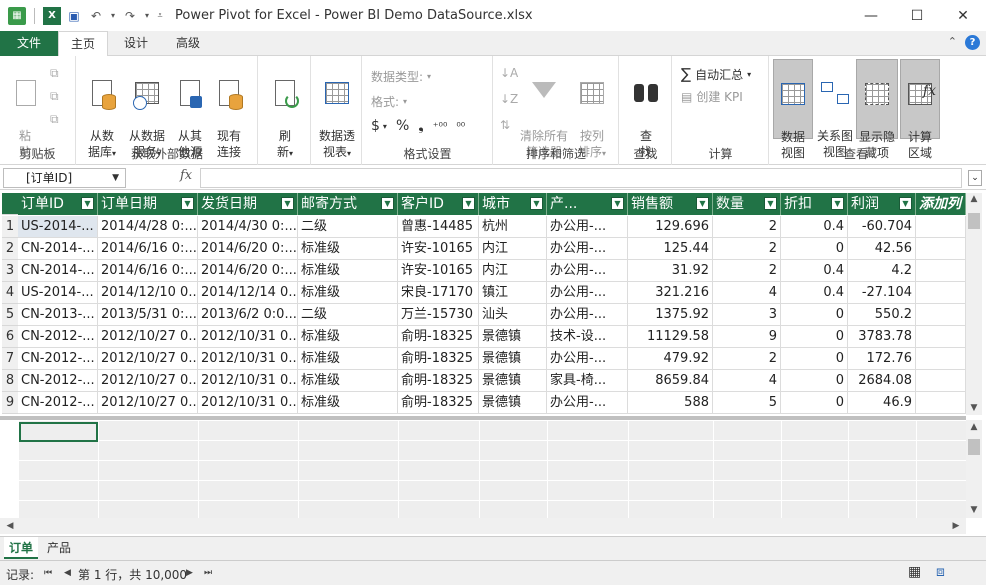 This screenshot has height=585, width=986. I want to click on clear-sort-icon: ⇅, so click(509, 125).